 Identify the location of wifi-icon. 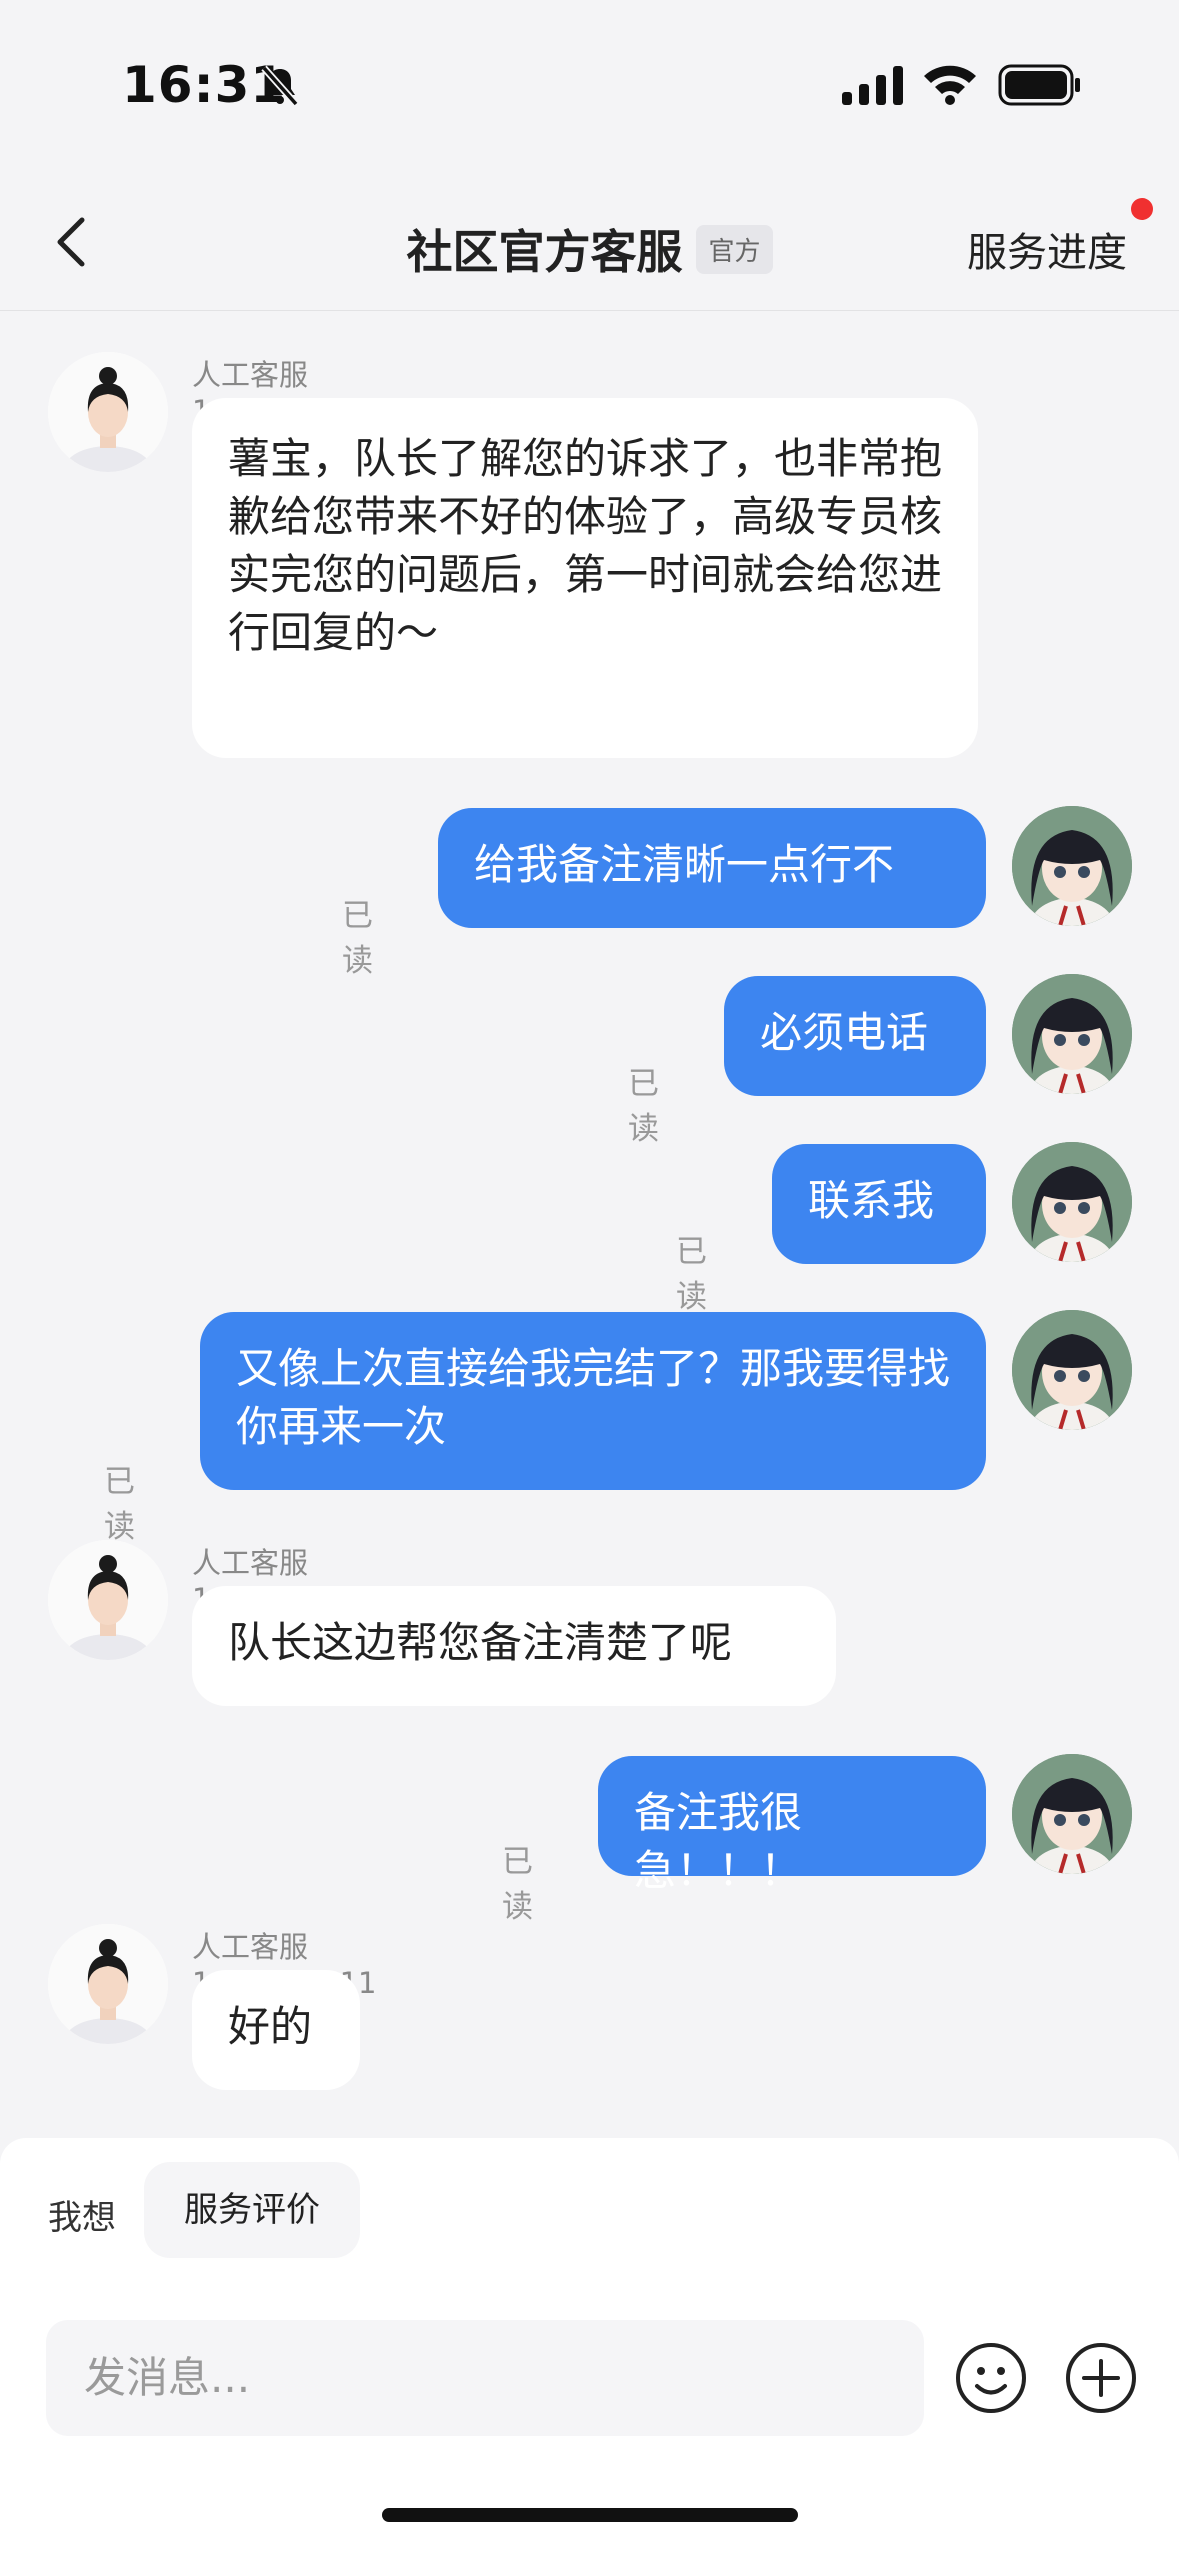
(950, 86).